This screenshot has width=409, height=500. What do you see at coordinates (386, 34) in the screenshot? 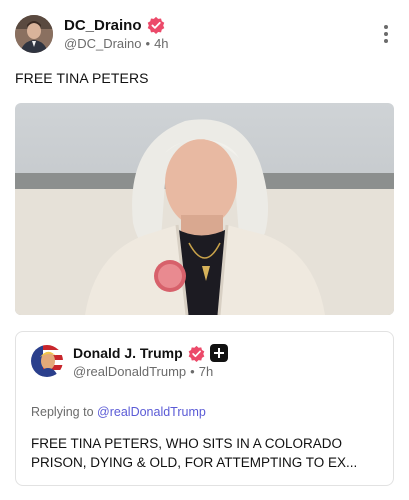
I see `more-options-button` at bounding box center [386, 34].